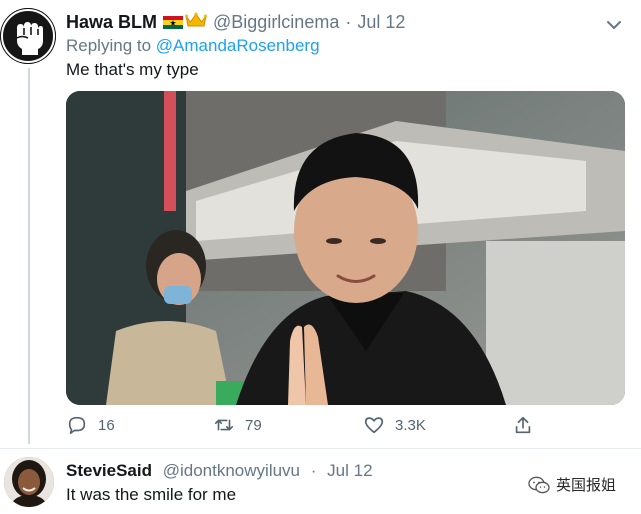 The height and width of the screenshot is (514, 641). What do you see at coordinates (196, 22) in the screenshot?
I see `crown-icon` at bounding box center [196, 22].